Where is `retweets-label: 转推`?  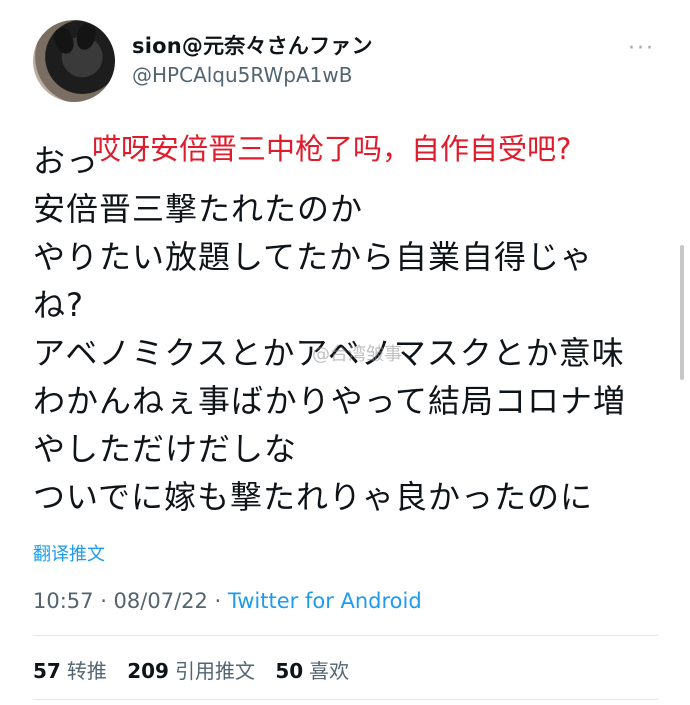 retweets-label: 转推 is located at coordinates (86, 671).